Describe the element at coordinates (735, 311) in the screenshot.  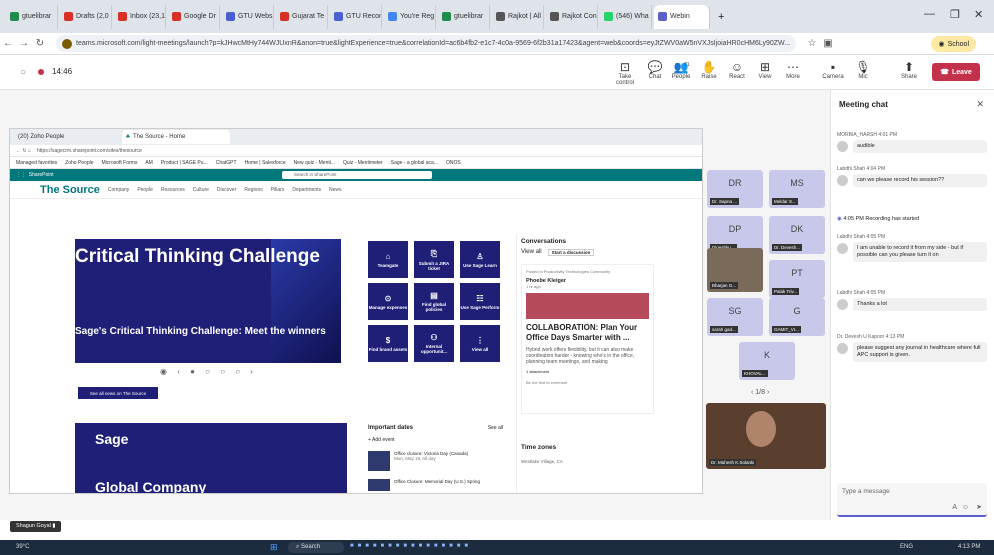
I see `participant-initials: SG` at that location.